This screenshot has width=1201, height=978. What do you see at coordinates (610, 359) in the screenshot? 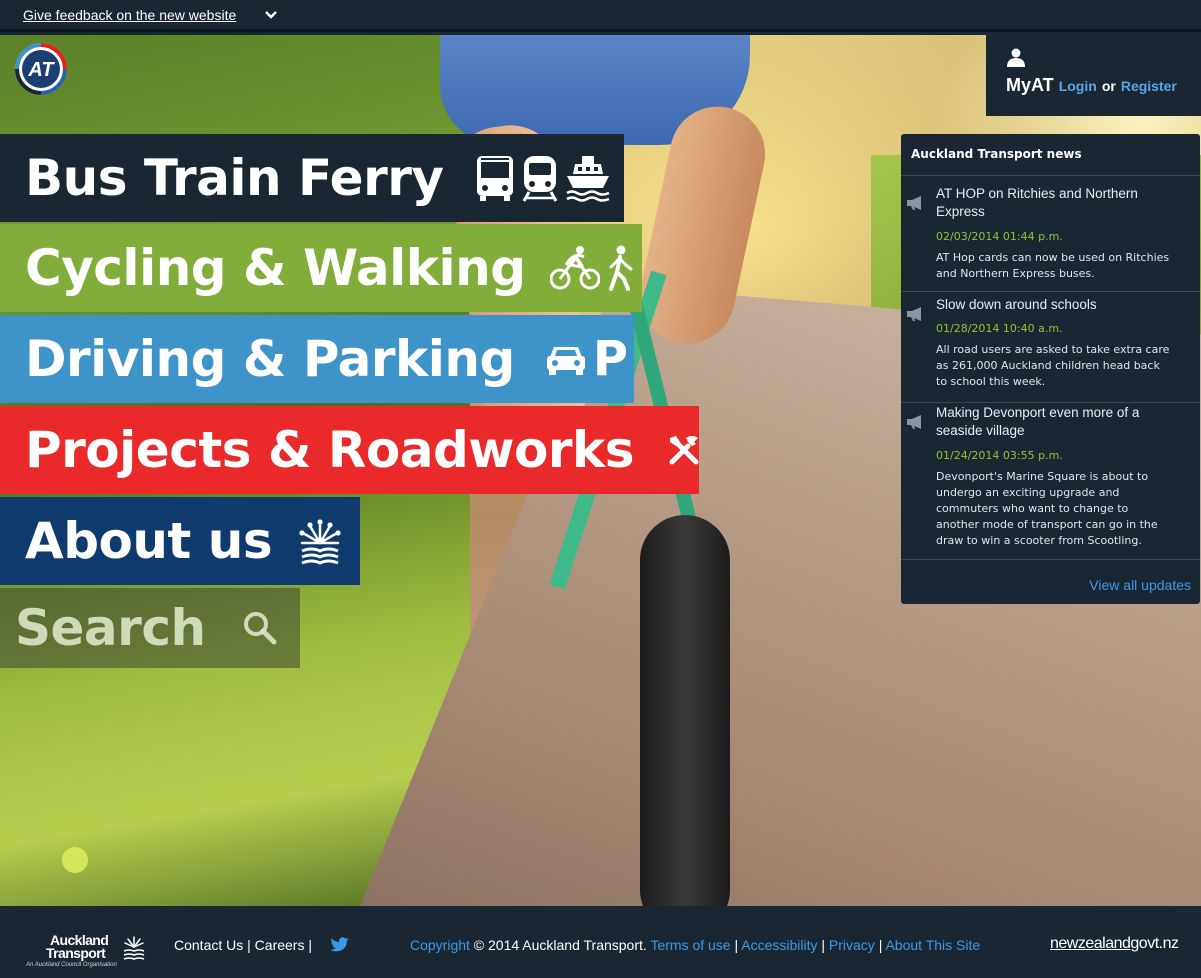
I see `parking-icon: P` at bounding box center [610, 359].